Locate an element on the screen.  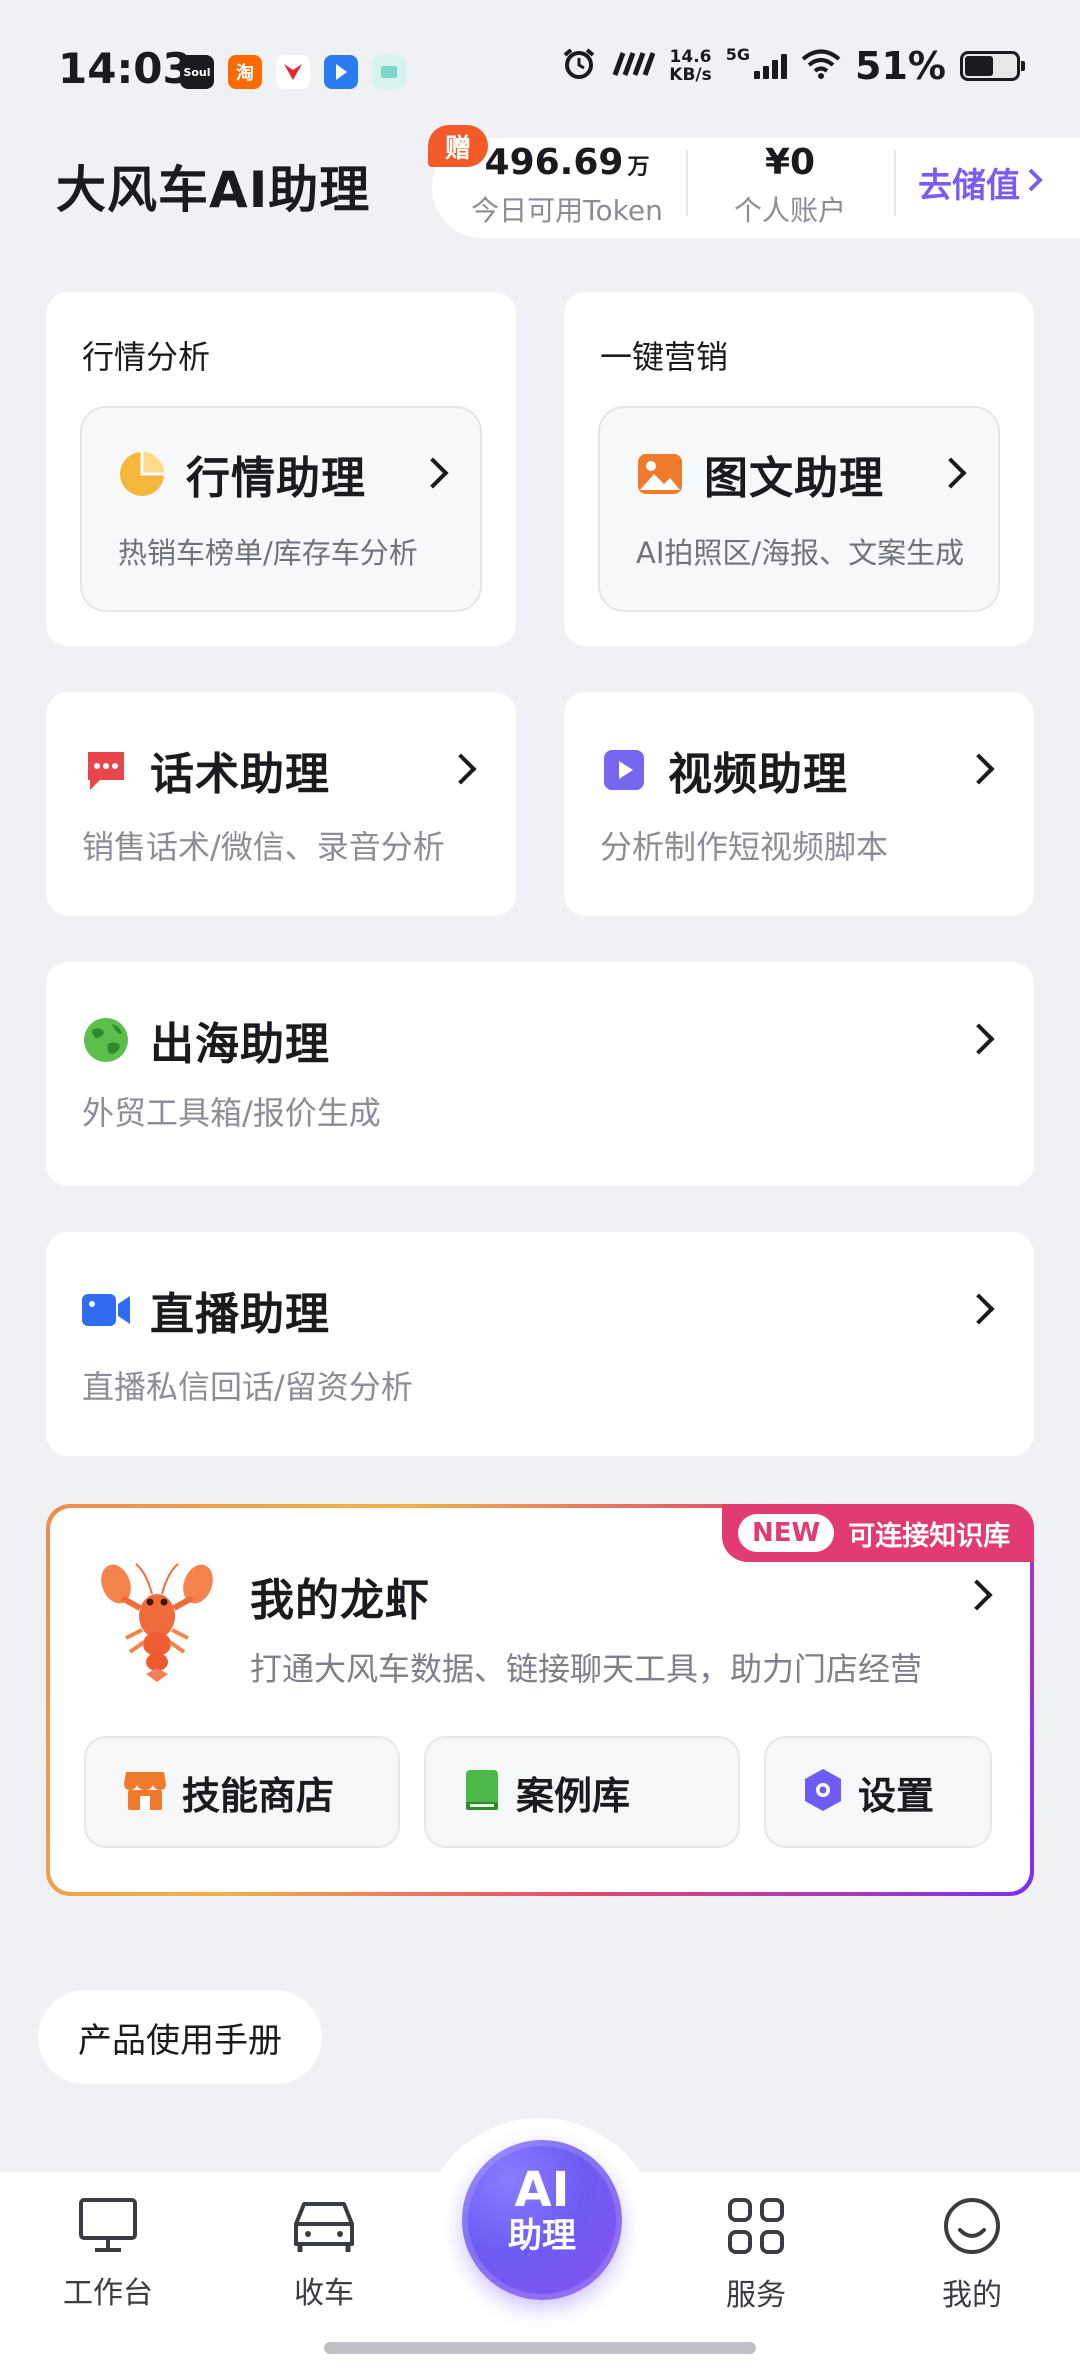
globe-icon is located at coordinates (106, 1042).